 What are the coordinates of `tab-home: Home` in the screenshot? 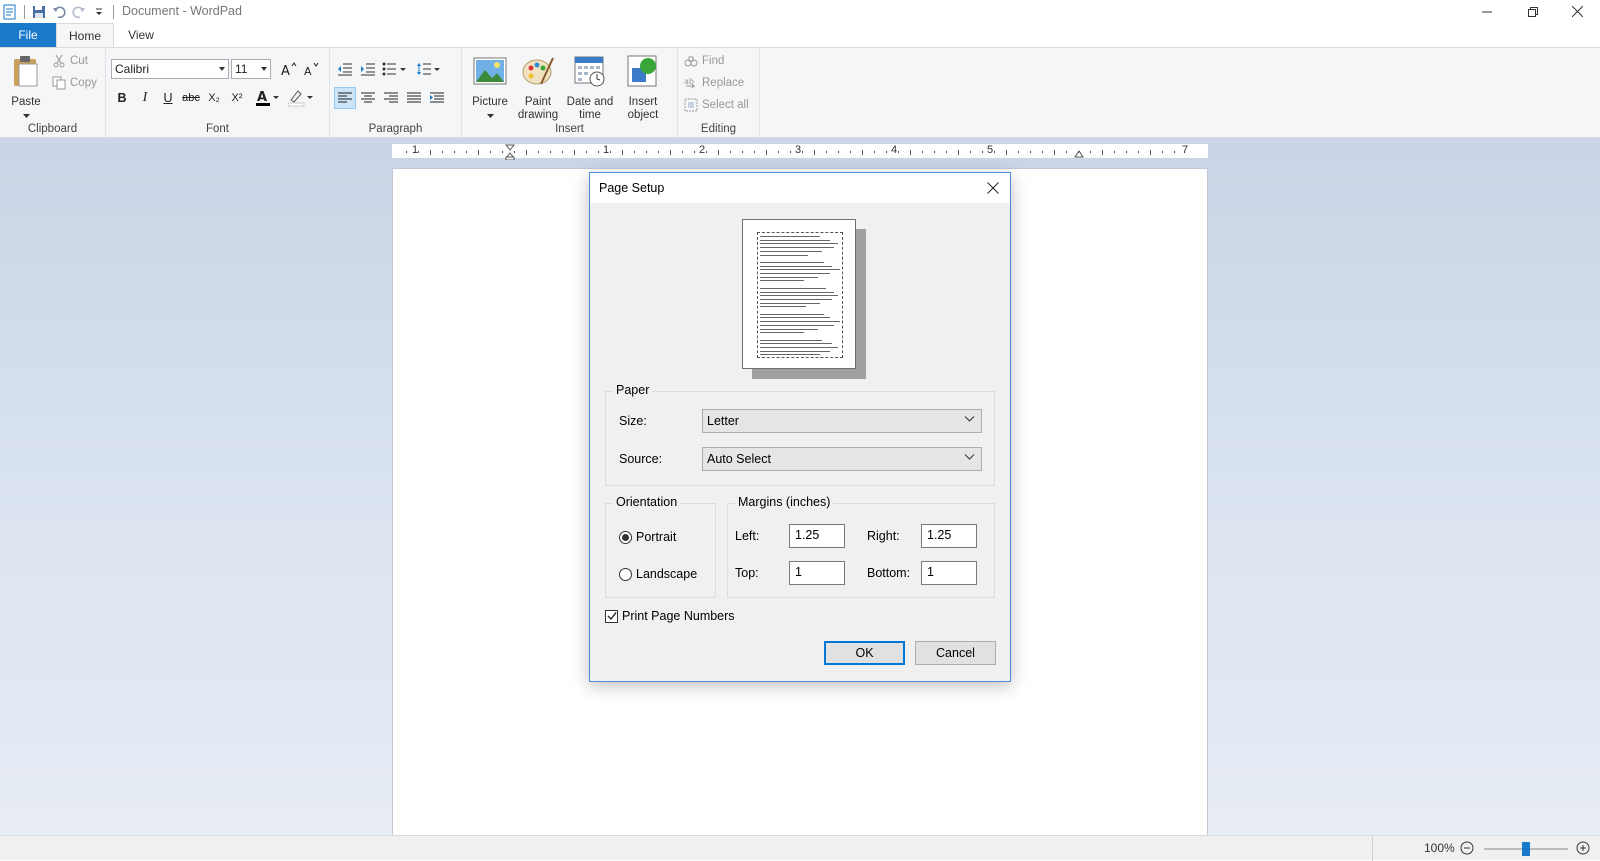 It's located at (85, 35).